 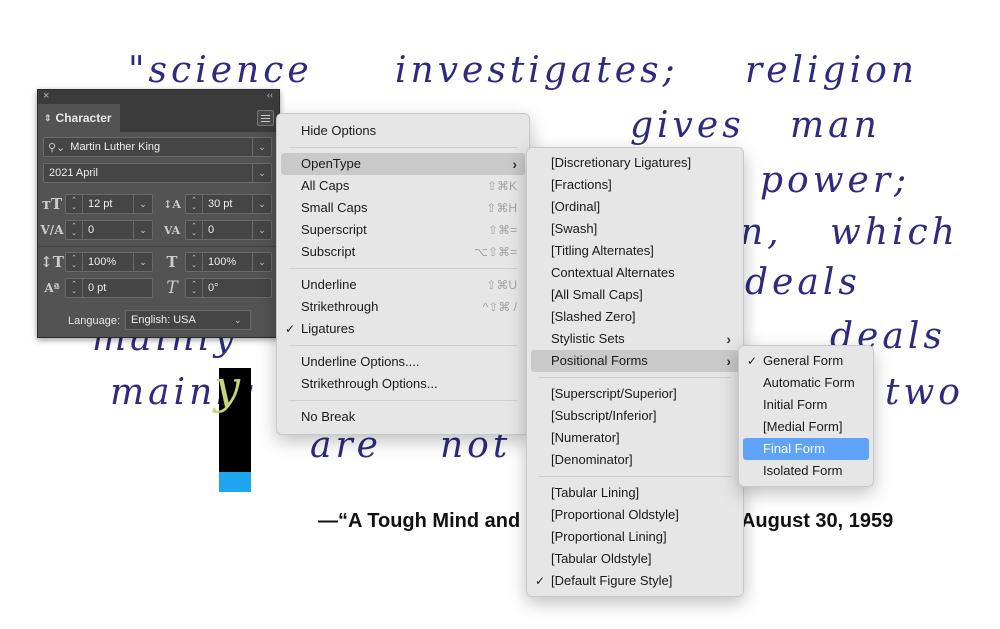 I want to click on tab-character: ⇕ Character, so click(x=79, y=118).